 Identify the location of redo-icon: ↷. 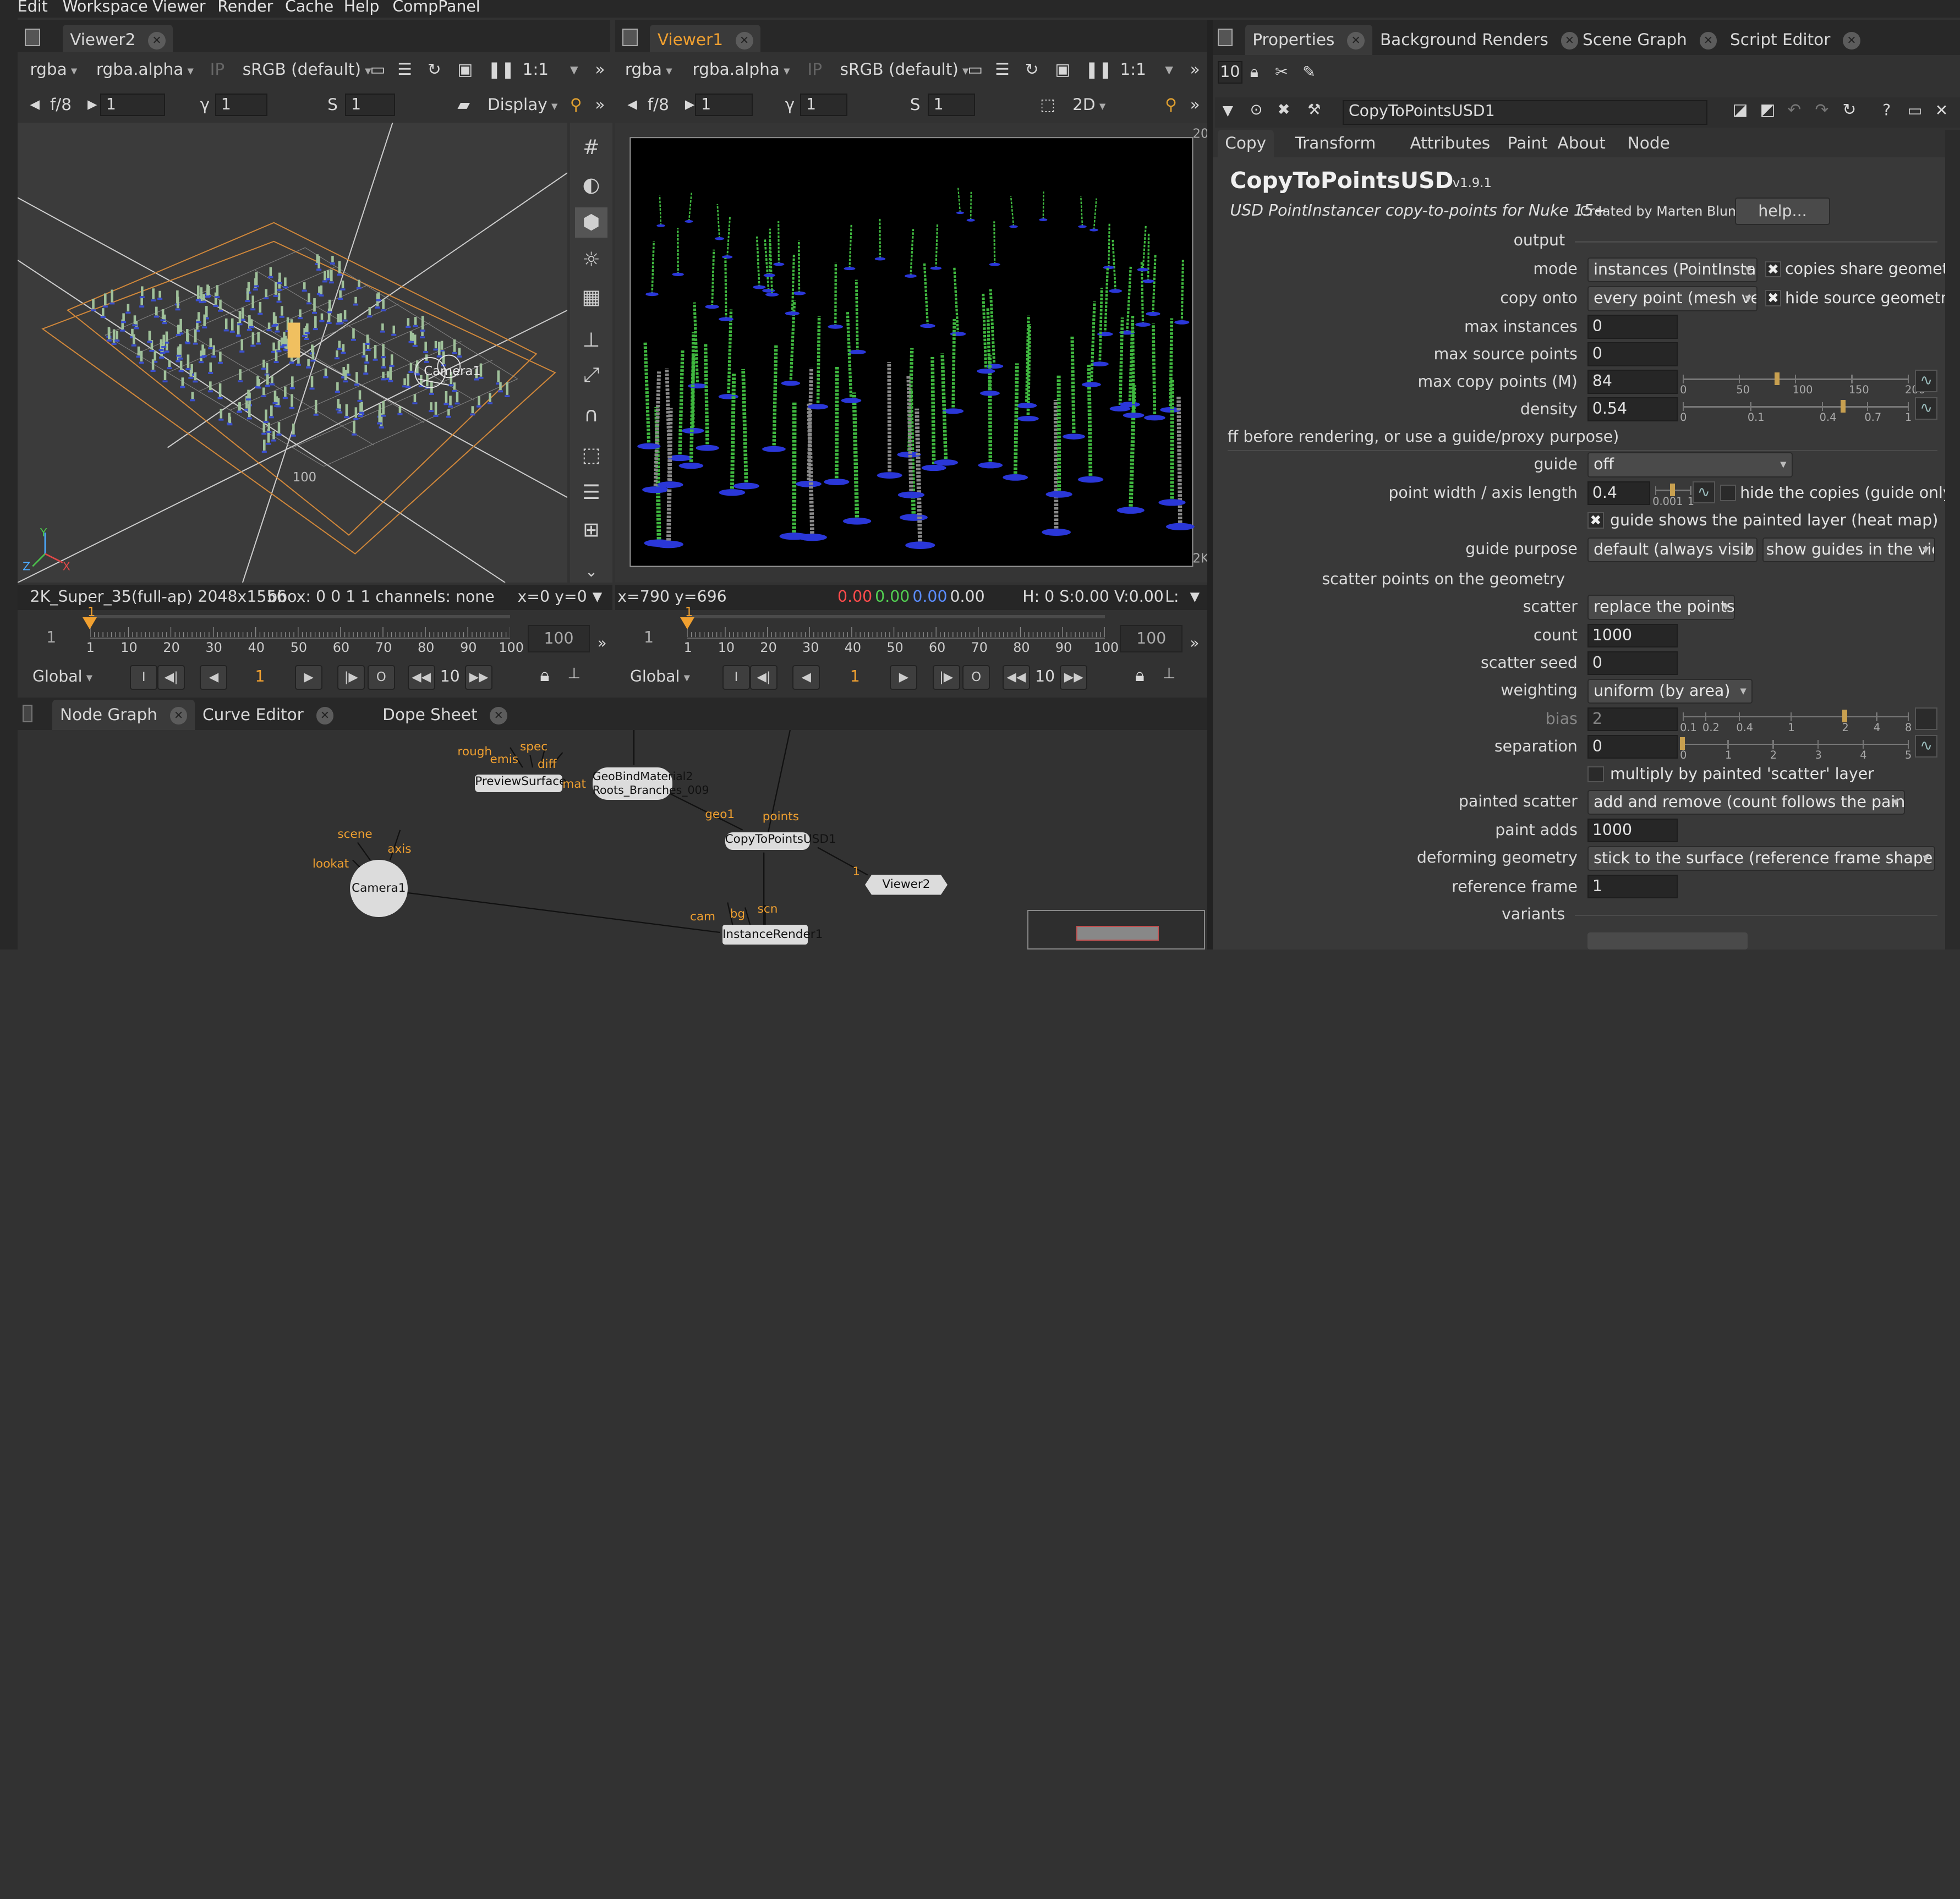
(1821, 109).